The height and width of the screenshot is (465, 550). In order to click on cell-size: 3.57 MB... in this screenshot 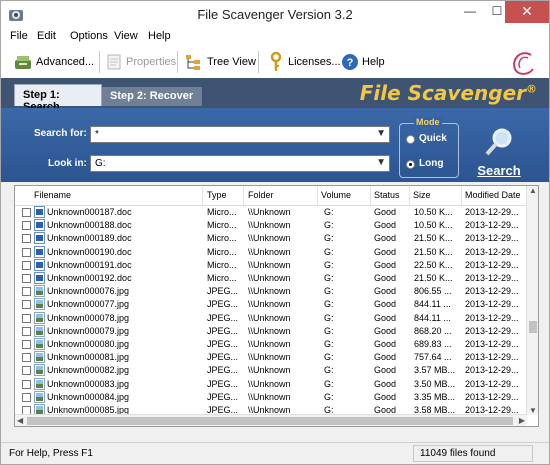, I will do `click(435, 370)`.